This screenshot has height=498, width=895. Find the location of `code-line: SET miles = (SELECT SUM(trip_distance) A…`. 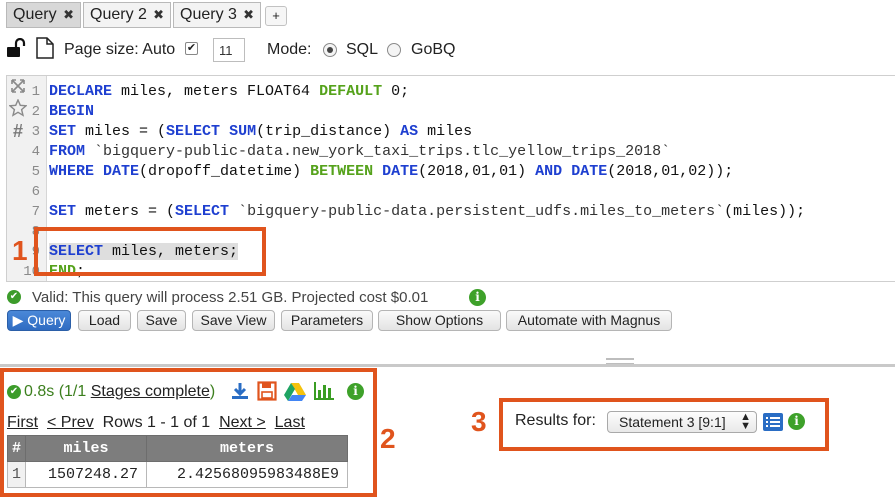

code-line: SET miles = (SELECT SUM(trip_distance) A… is located at coordinates (261, 131).